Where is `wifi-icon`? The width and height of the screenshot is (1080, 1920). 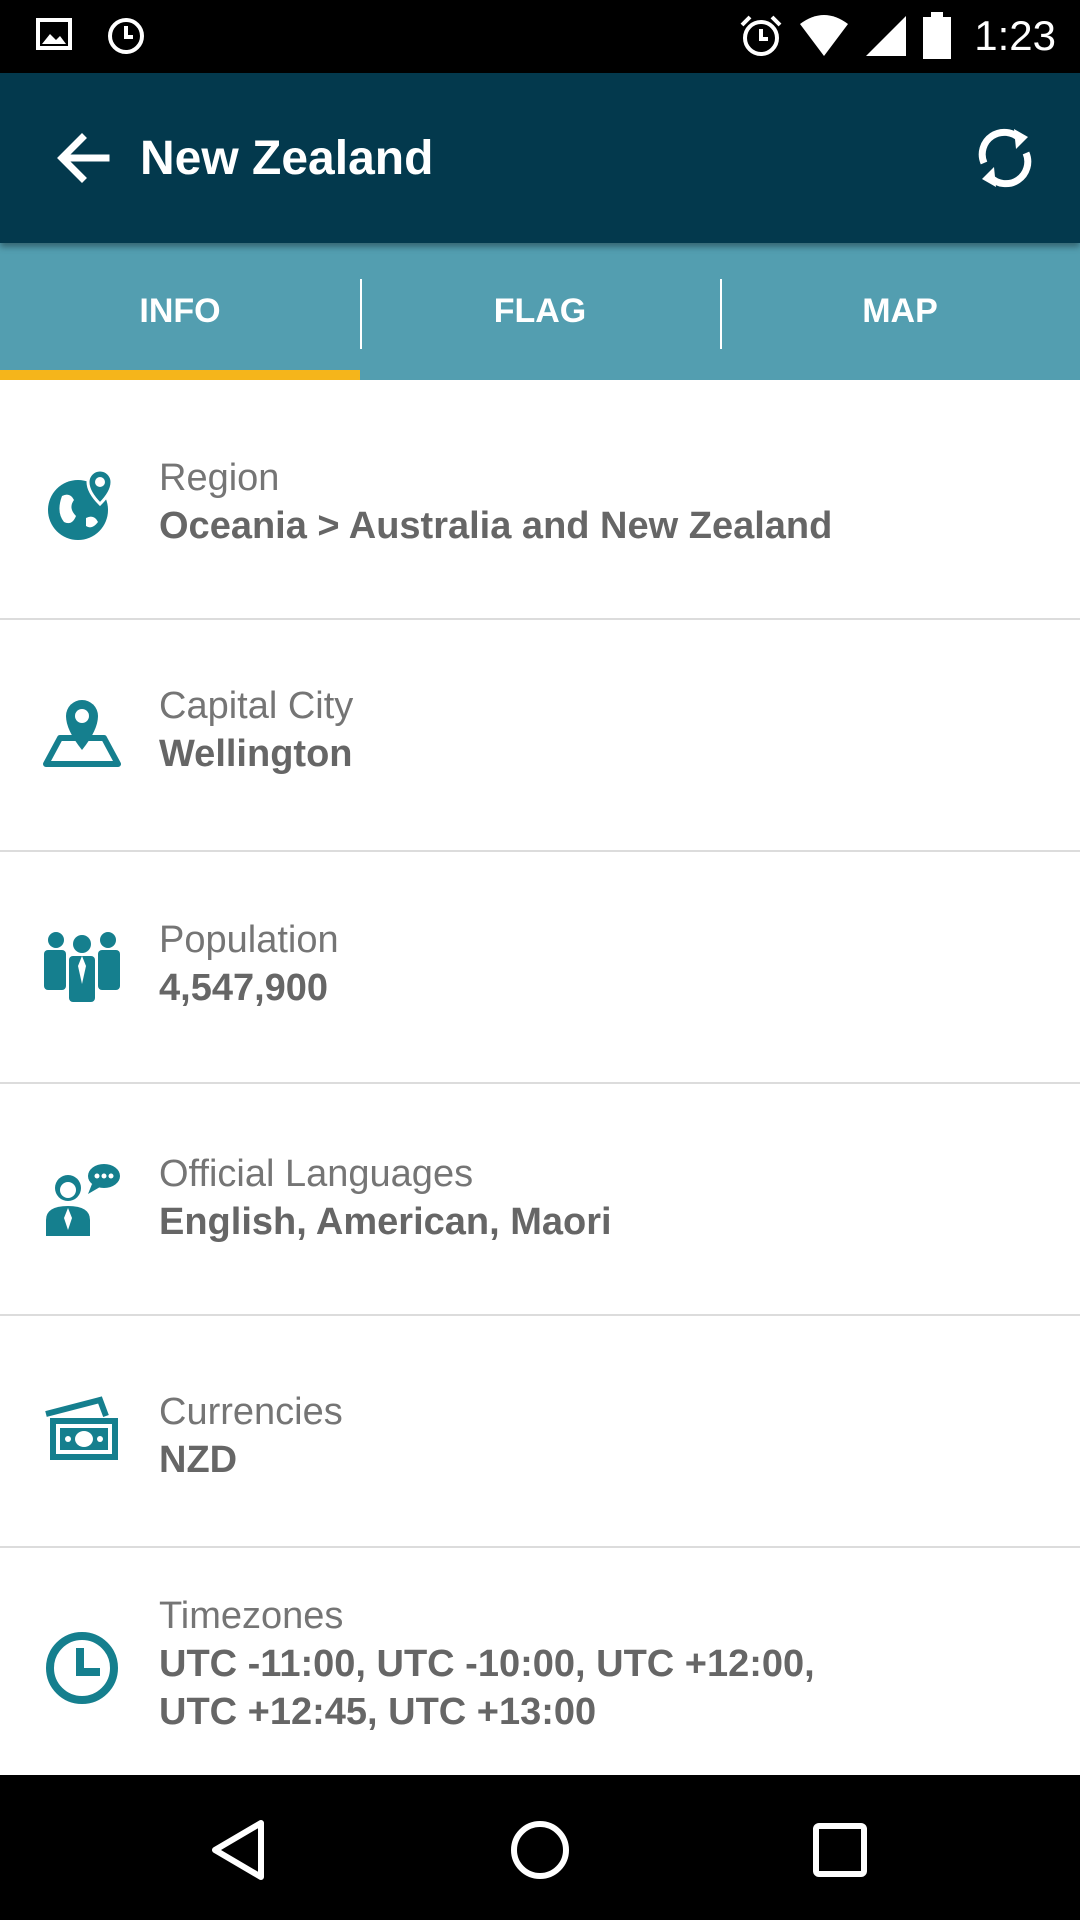 wifi-icon is located at coordinates (824, 35).